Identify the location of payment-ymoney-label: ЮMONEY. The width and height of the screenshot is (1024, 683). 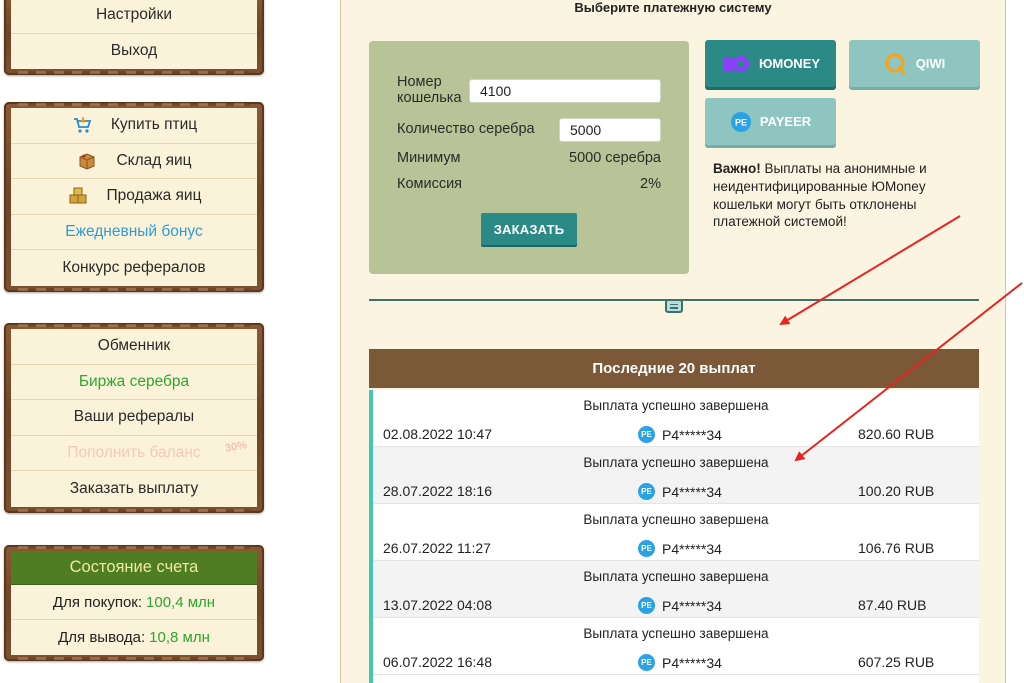
(789, 63).